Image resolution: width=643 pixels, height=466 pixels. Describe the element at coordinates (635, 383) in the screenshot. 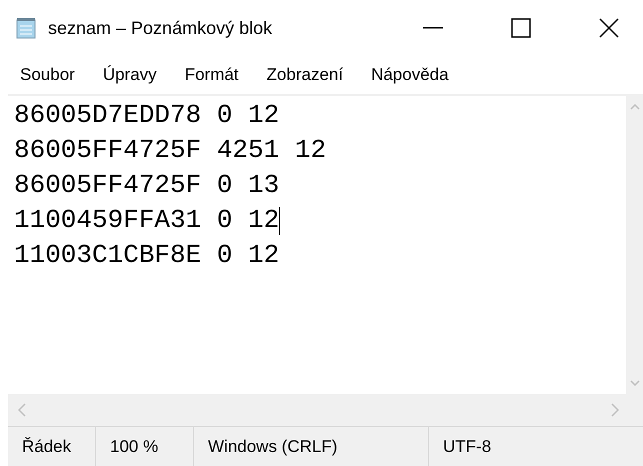

I see `scroll-down-icon` at that location.